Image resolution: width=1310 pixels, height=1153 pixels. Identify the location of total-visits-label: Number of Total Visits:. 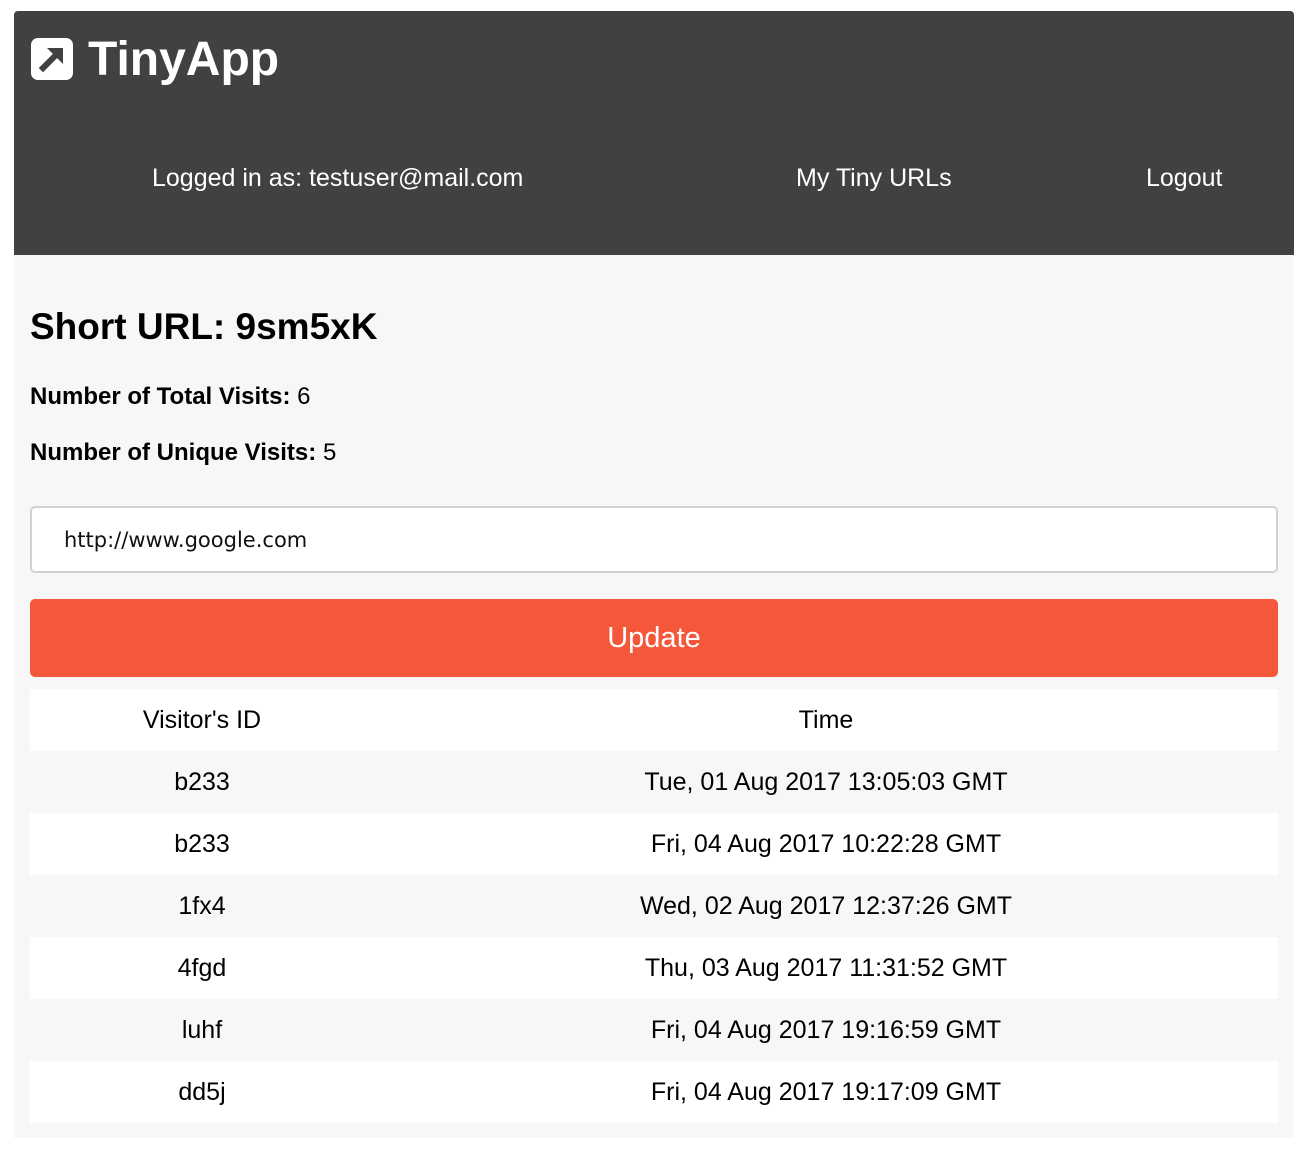
(160, 396).